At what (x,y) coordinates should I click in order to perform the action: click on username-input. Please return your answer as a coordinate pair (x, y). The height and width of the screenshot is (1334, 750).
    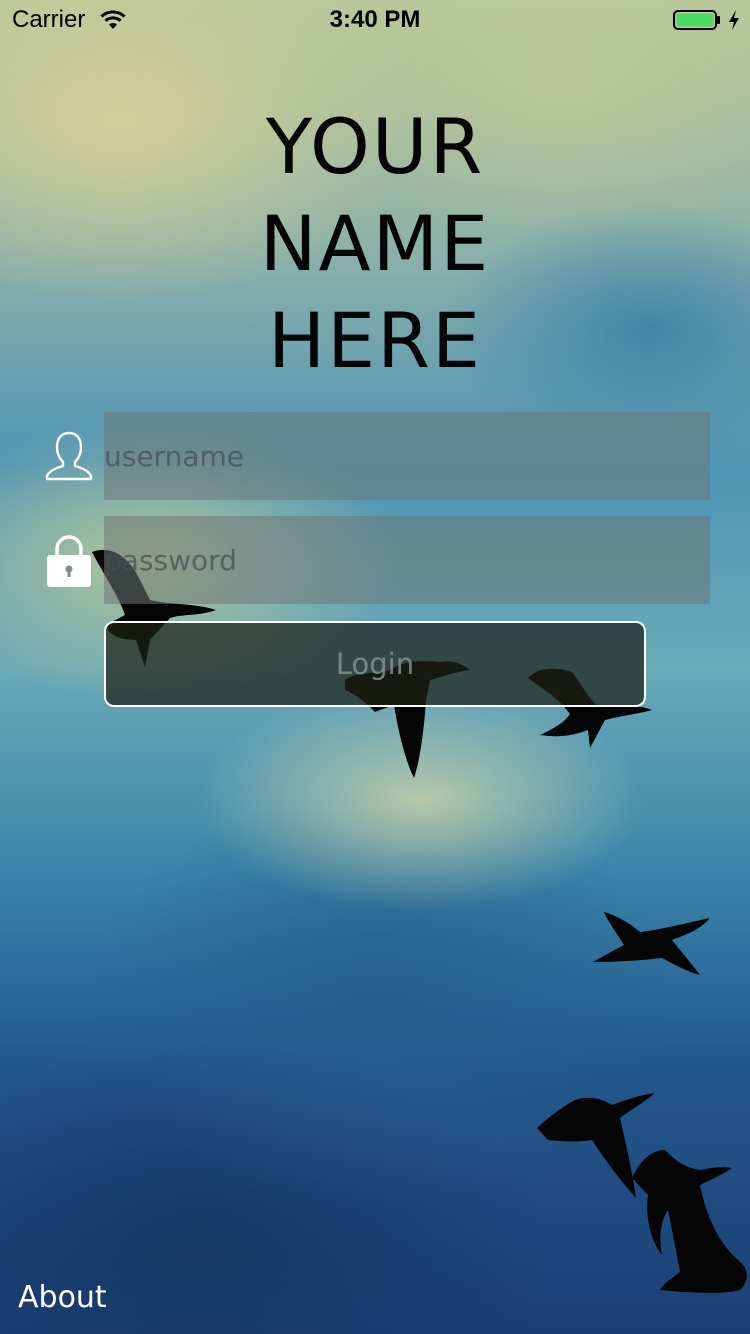
    Looking at the image, I should click on (407, 456).